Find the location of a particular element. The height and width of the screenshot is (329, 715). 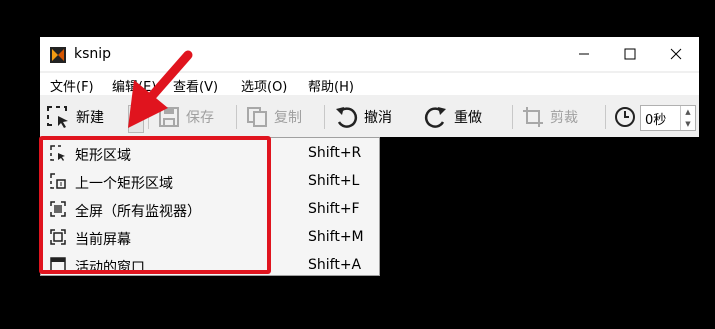

clock-icon is located at coordinates (625, 117).